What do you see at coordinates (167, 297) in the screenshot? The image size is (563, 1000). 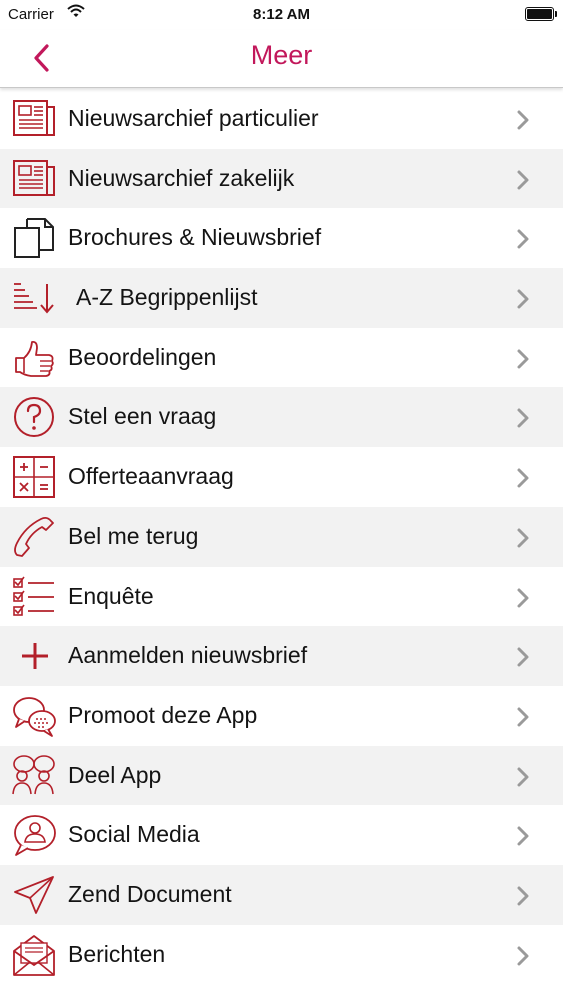 I see `list-item-label: A-Z Begrippenlijst` at bounding box center [167, 297].